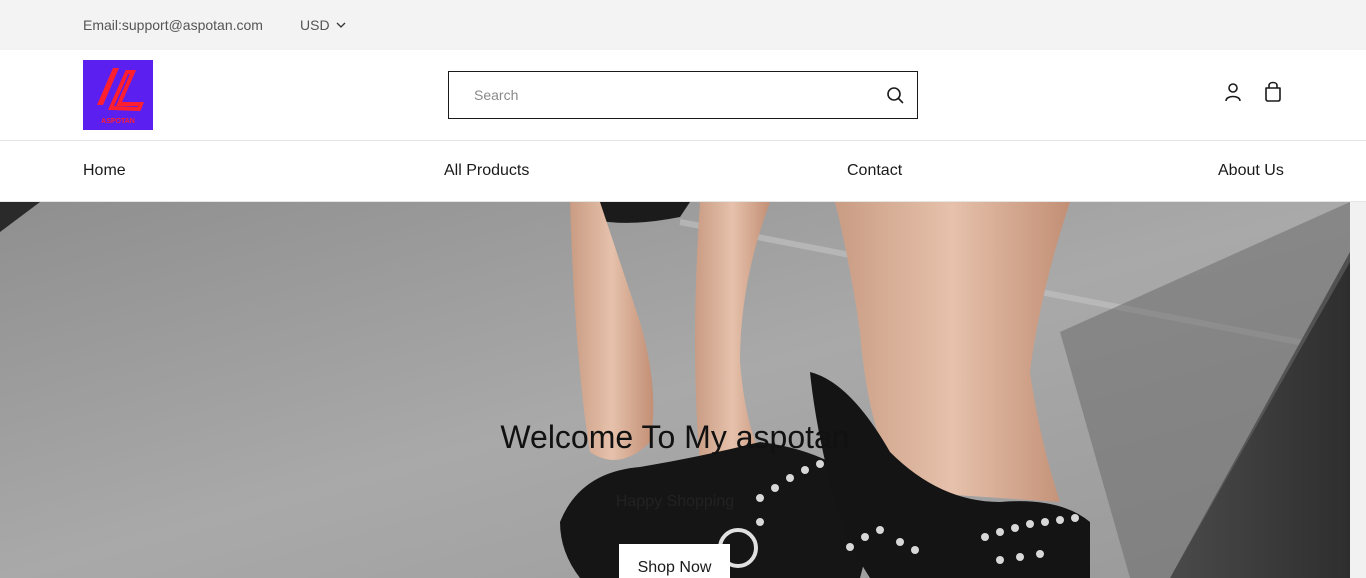  I want to click on chevron-down-icon, so click(341, 25).